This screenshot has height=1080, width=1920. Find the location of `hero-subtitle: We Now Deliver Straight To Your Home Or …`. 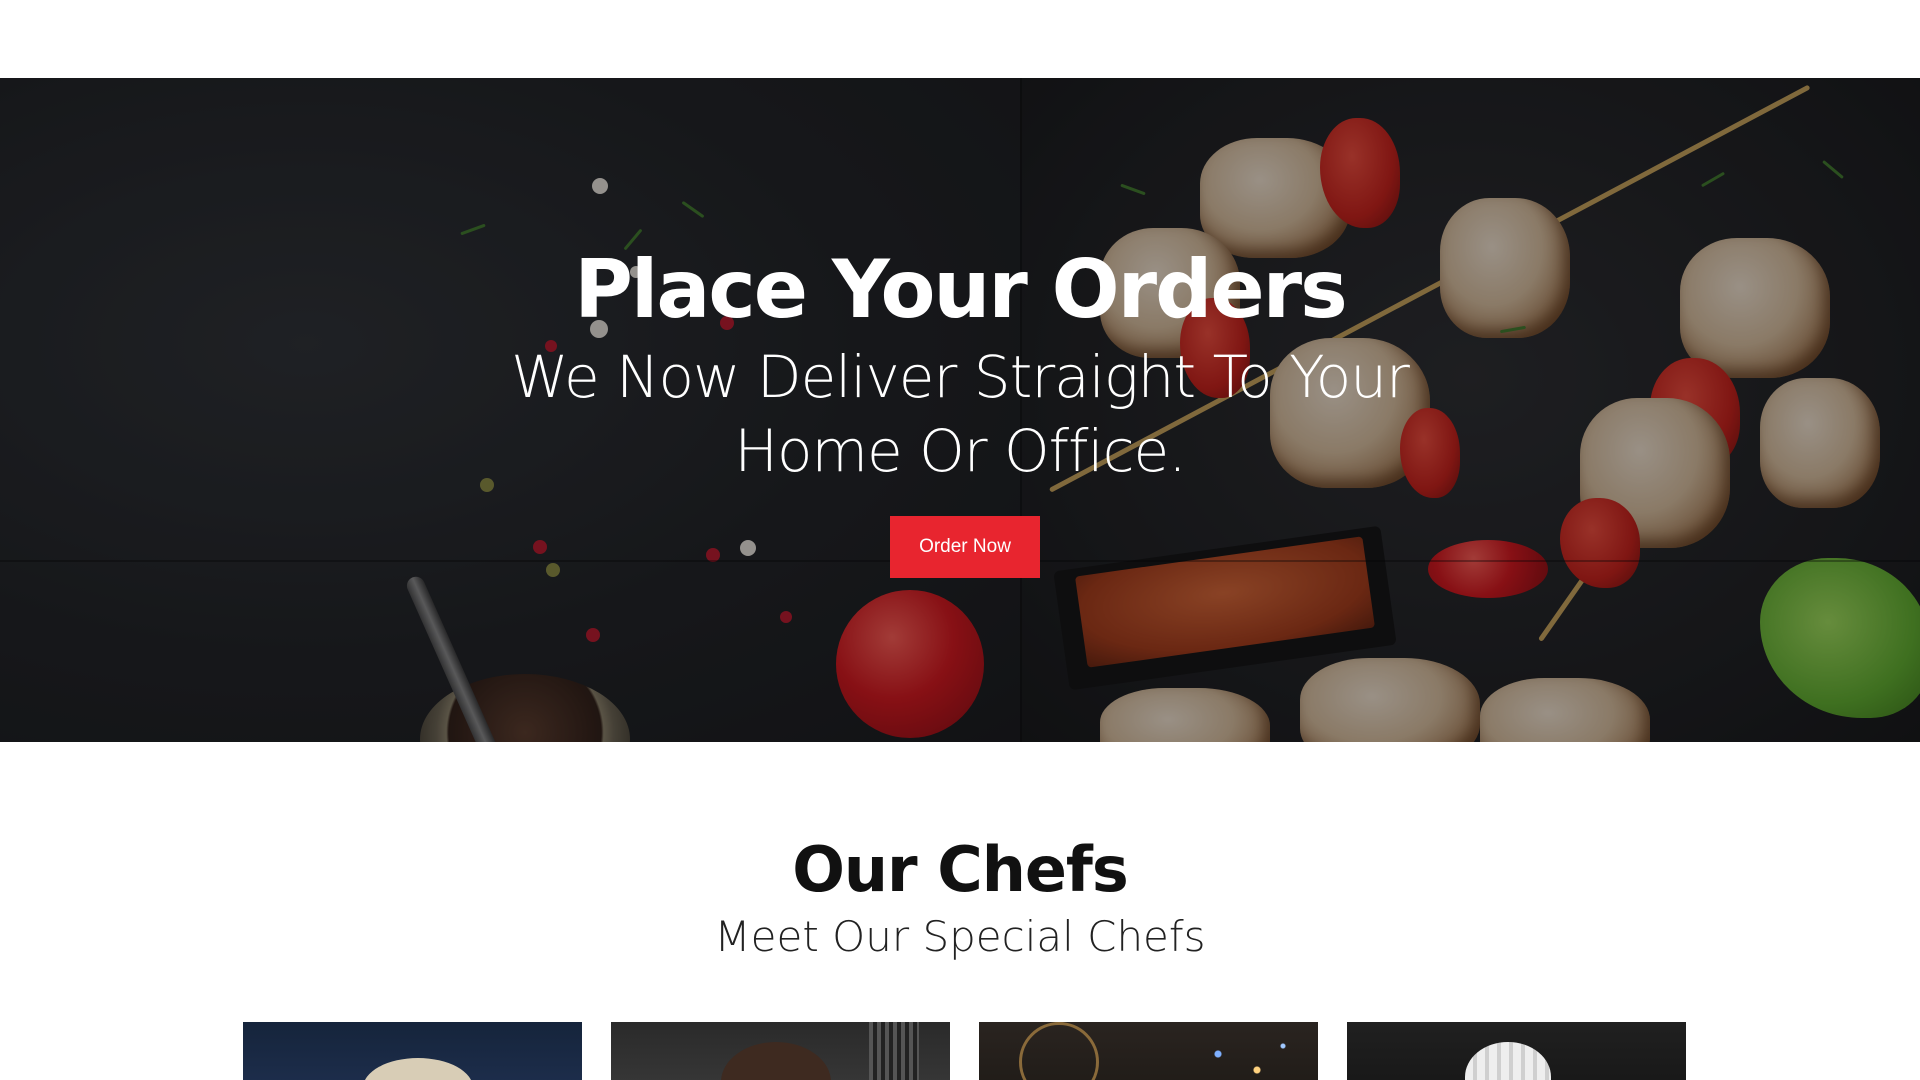

hero-subtitle: We Now Deliver Straight To Your Home Or … is located at coordinates (960, 414).